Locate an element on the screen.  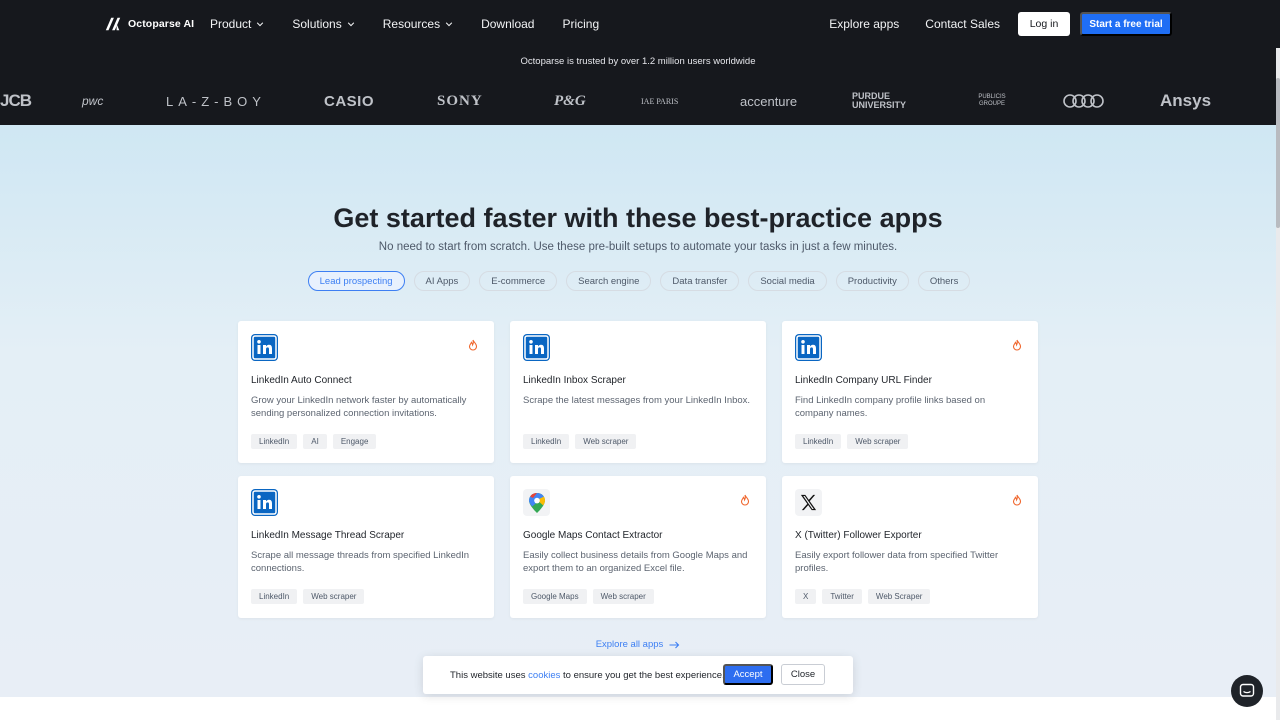
accept-cookies-button: Accept is located at coordinates (748, 674).